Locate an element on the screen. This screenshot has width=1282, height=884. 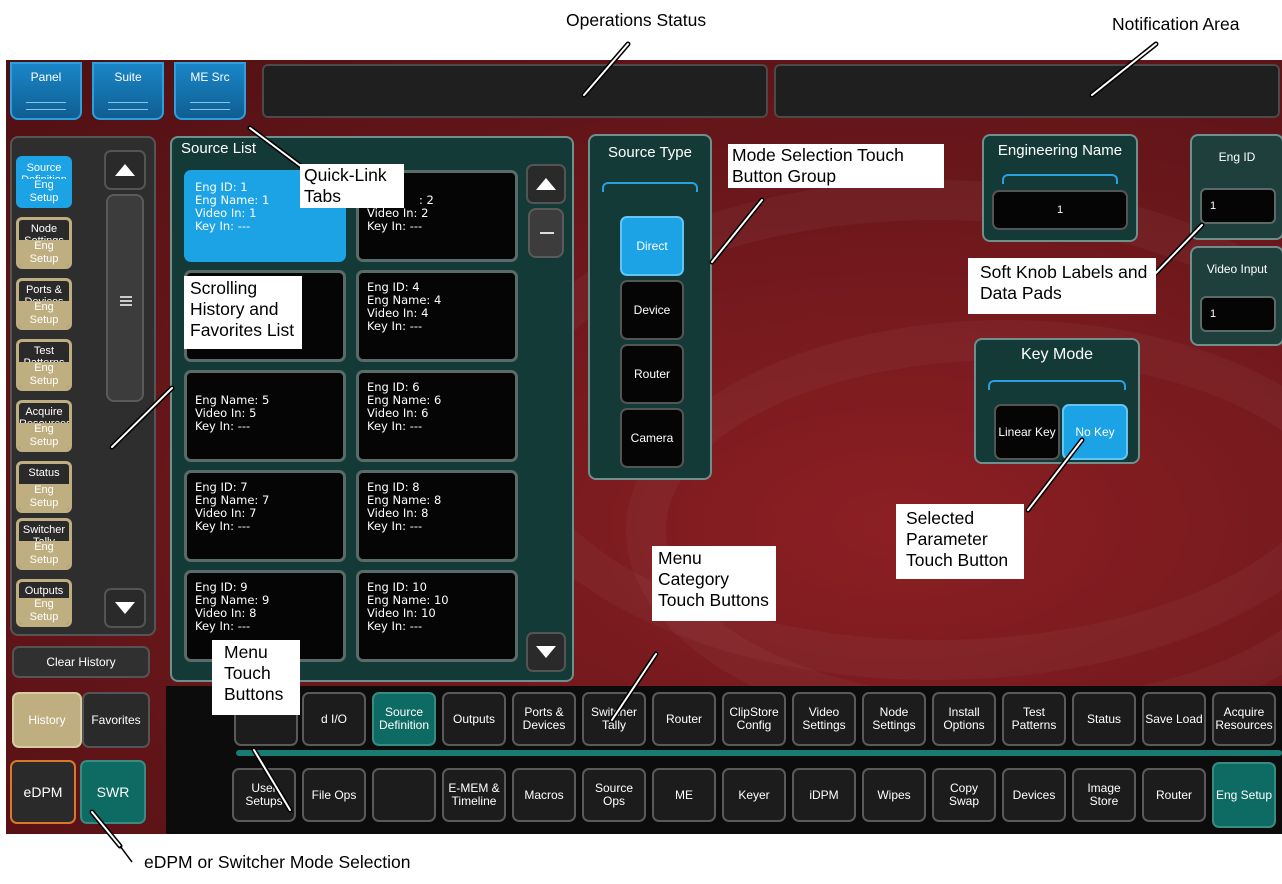
category-test-patterns-button: Test Patterns is located at coordinates (1034, 719).